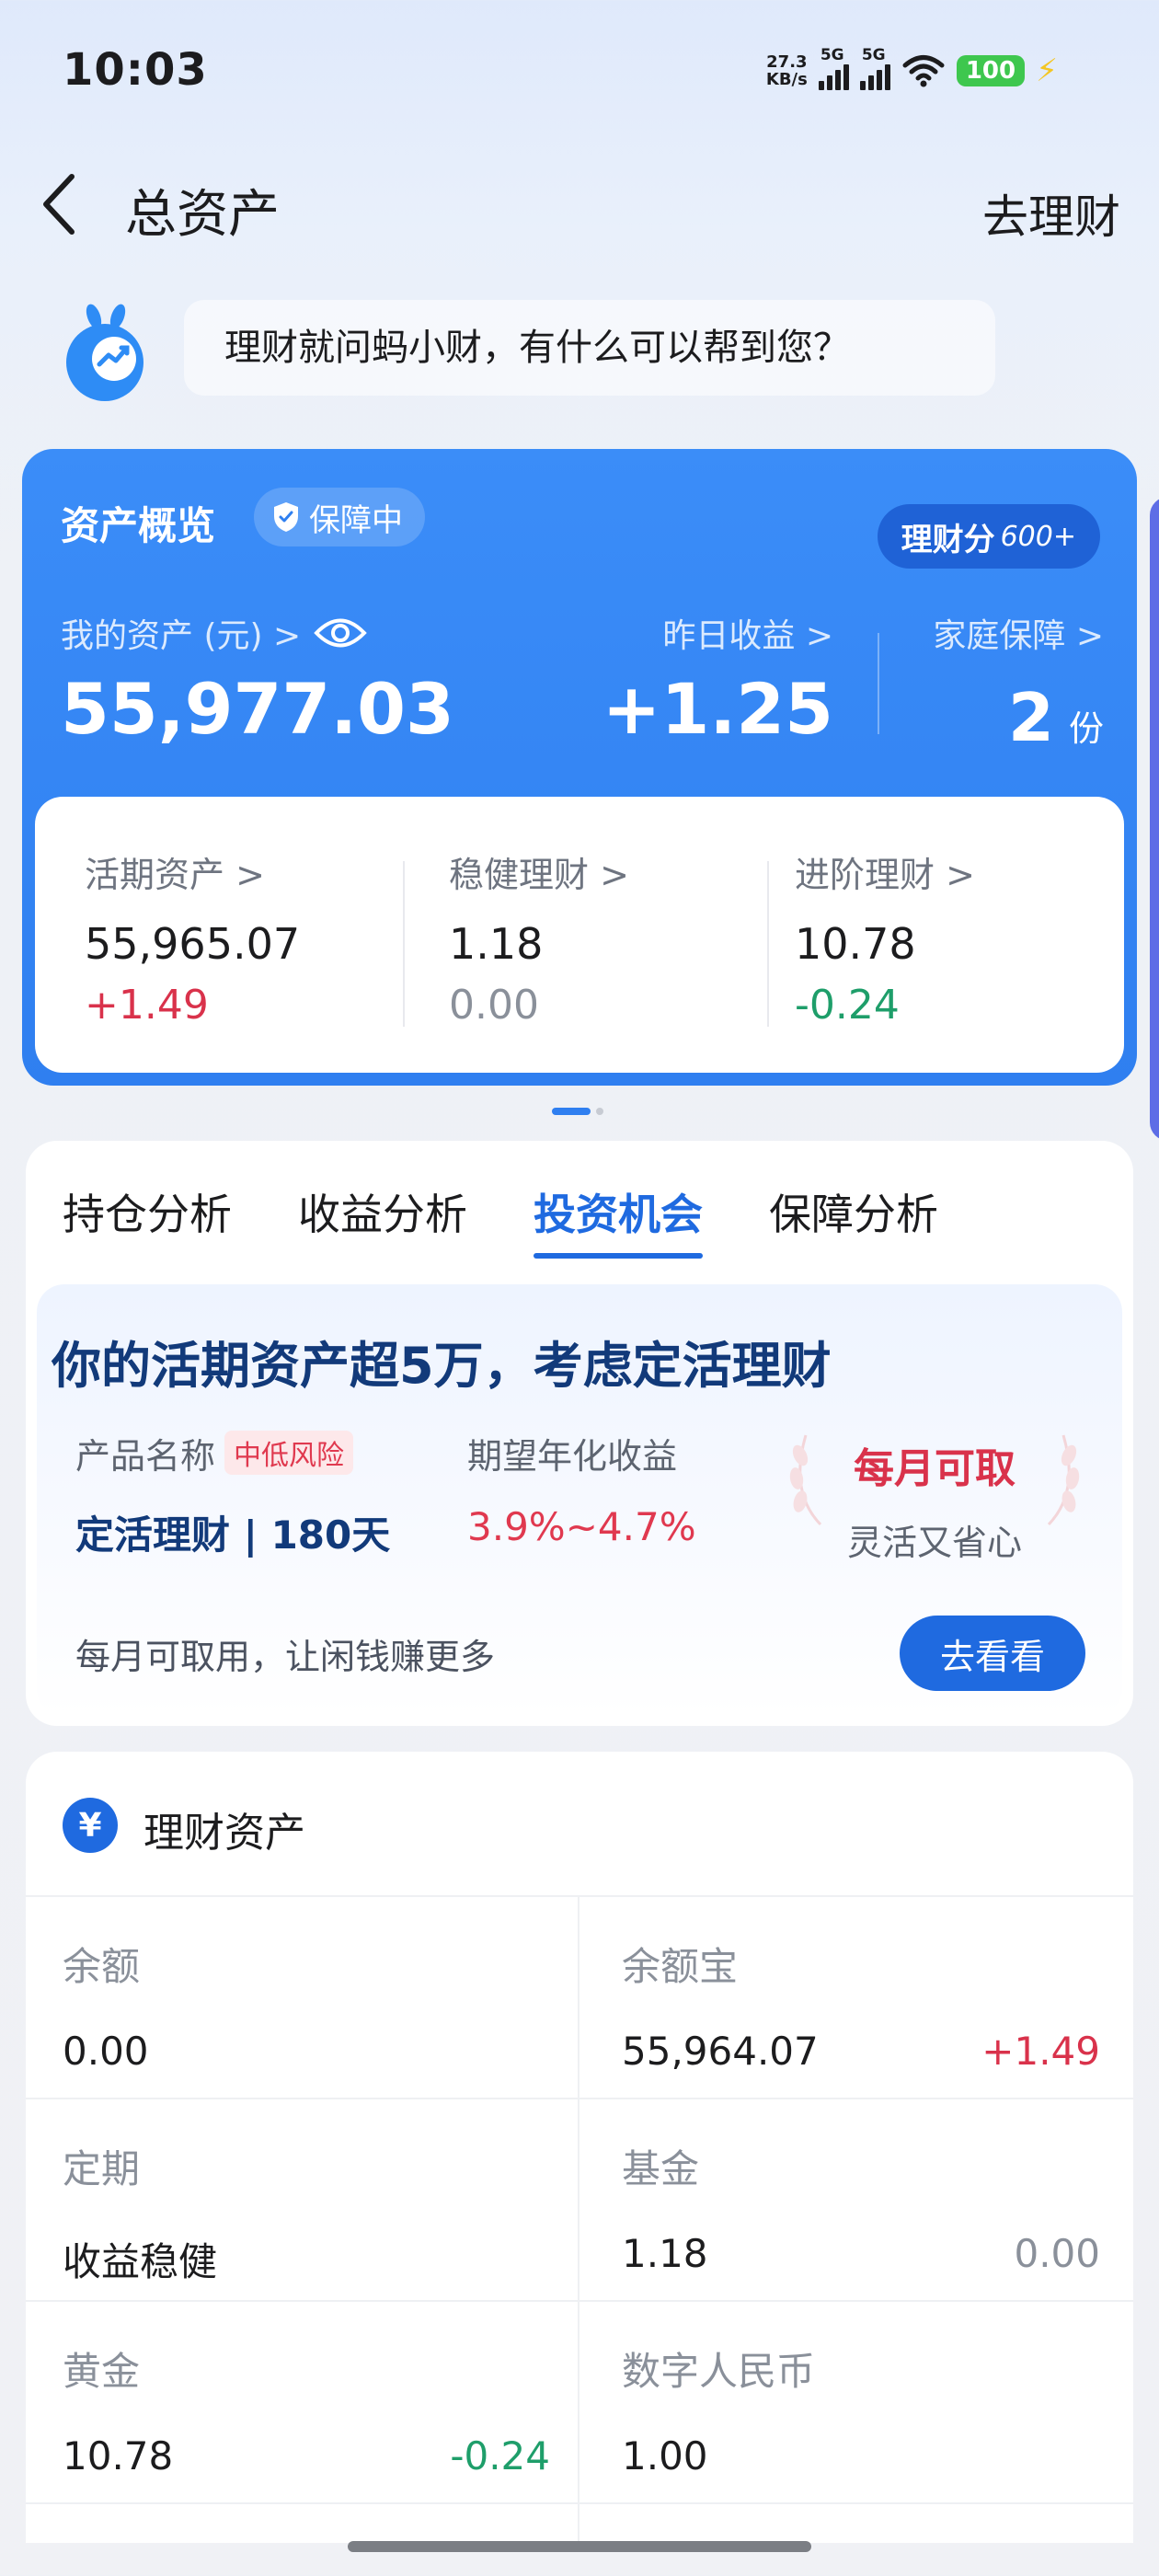 This screenshot has height=2576, width=1159. What do you see at coordinates (135, 70) in the screenshot?
I see `status-time: 10:03` at bounding box center [135, 70].